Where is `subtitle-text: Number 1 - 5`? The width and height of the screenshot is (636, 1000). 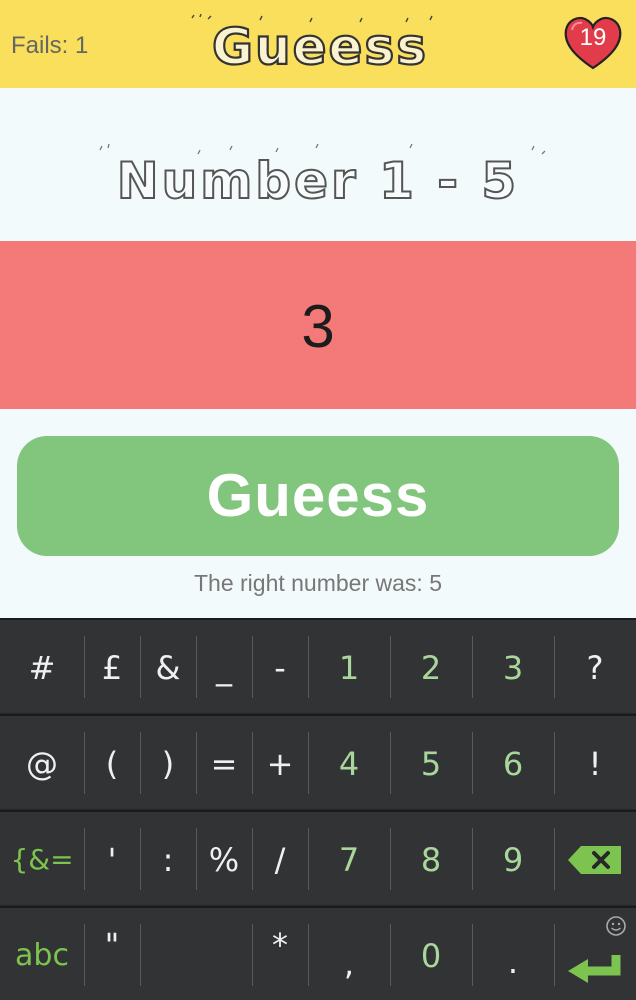
subtitle-text: Number 1 - 5 is located at coordinates (318, 181).